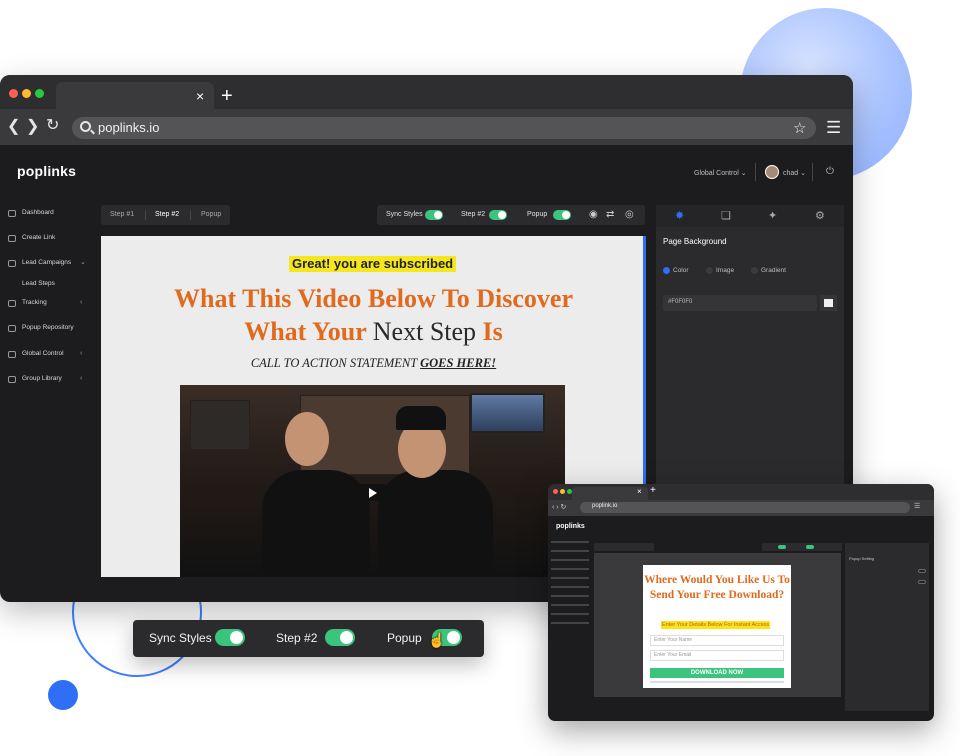 Image resolution: width=960 pixels, height=756 pixels. I want to click on play-icon, so click(372, 492).